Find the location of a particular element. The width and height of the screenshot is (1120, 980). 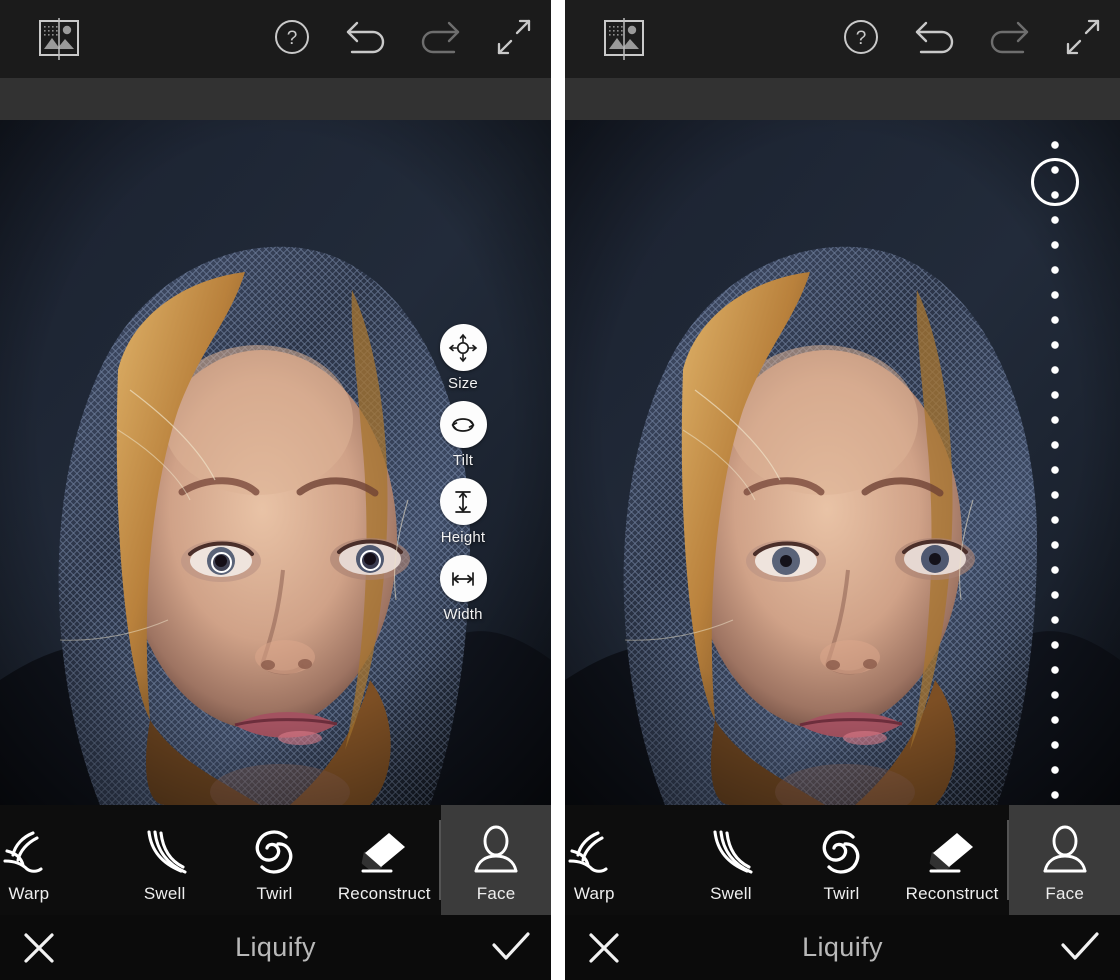

face-control-tilt: Tilt is located at coordinates (463, 435).